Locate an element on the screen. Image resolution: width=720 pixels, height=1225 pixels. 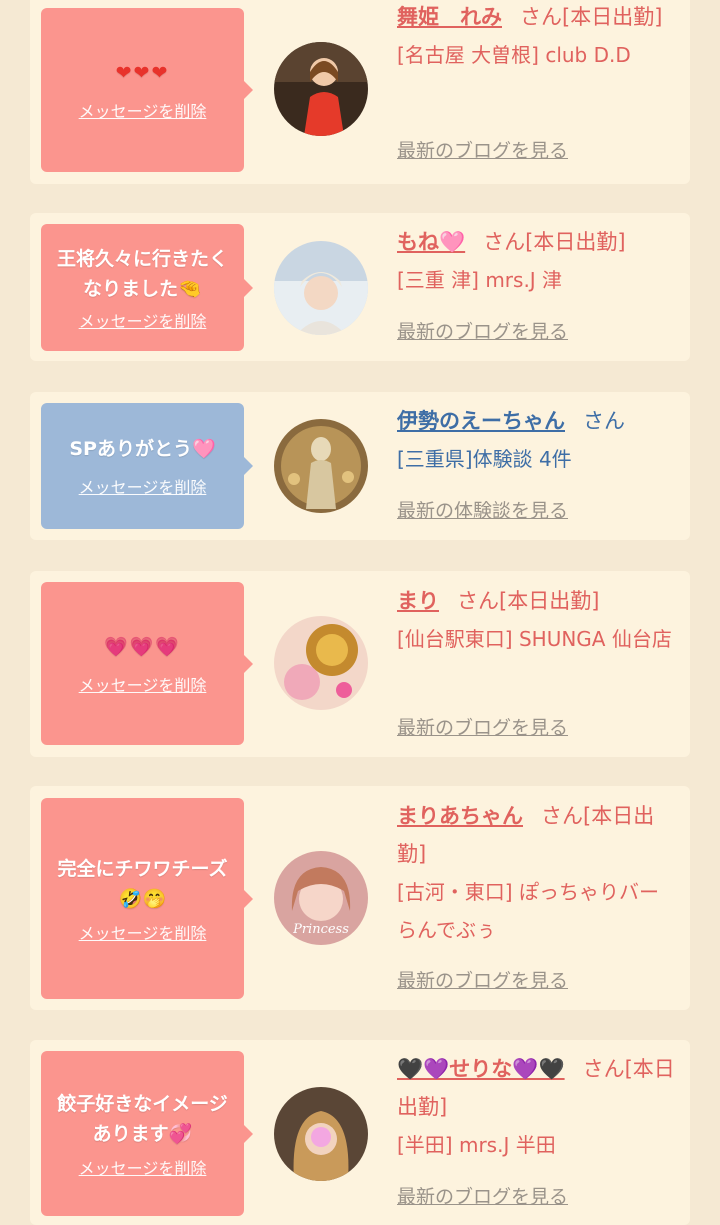
sender-info: 🖤💜せりな💜🖤 さん[本日出勤] [半田] mrs.J 半田 最新のブログを見る is located at coordinates (539, 1129).